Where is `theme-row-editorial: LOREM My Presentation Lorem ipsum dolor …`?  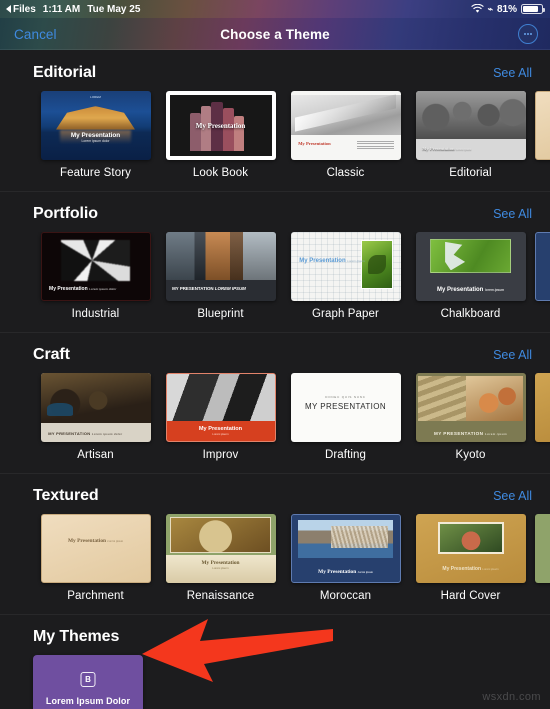 theme-row-editorial: LOREM My Presentation Lorem ipsum dolor … is located at coordinates (275, 141).